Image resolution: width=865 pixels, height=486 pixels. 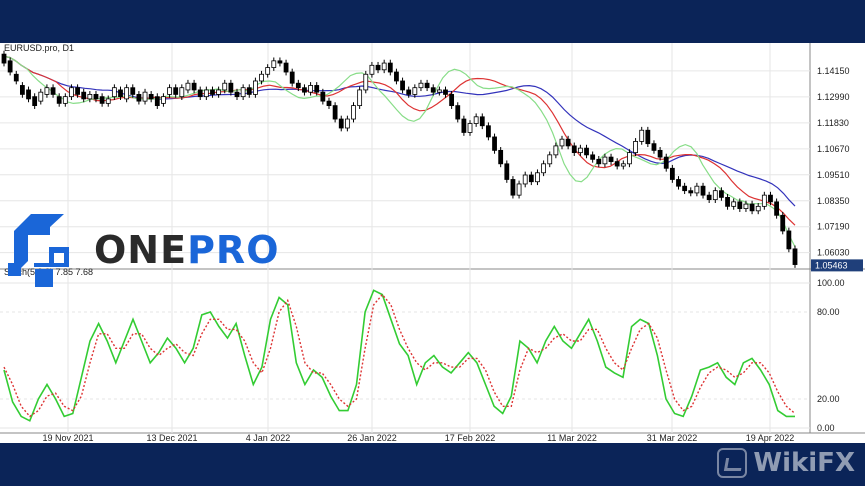 What do you see at coordinates (141, 250) in the screenshot?
I see `logo-text-one: ONE` at bounding box center [141, 250].